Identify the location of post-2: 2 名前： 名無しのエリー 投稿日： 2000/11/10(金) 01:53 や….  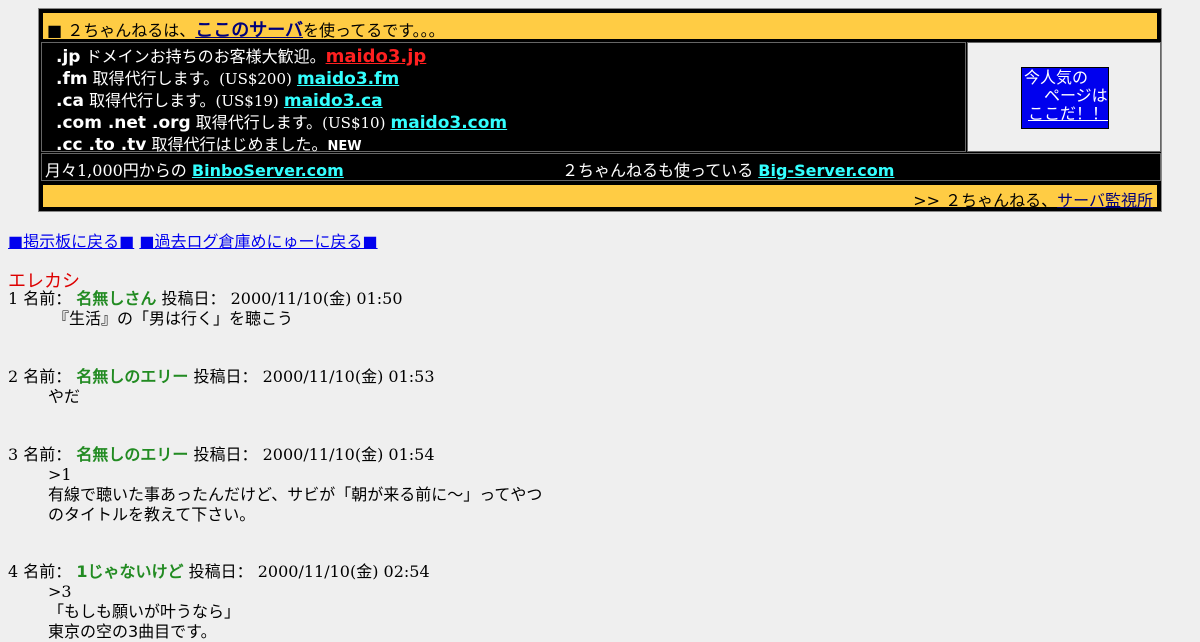
(221, 387).